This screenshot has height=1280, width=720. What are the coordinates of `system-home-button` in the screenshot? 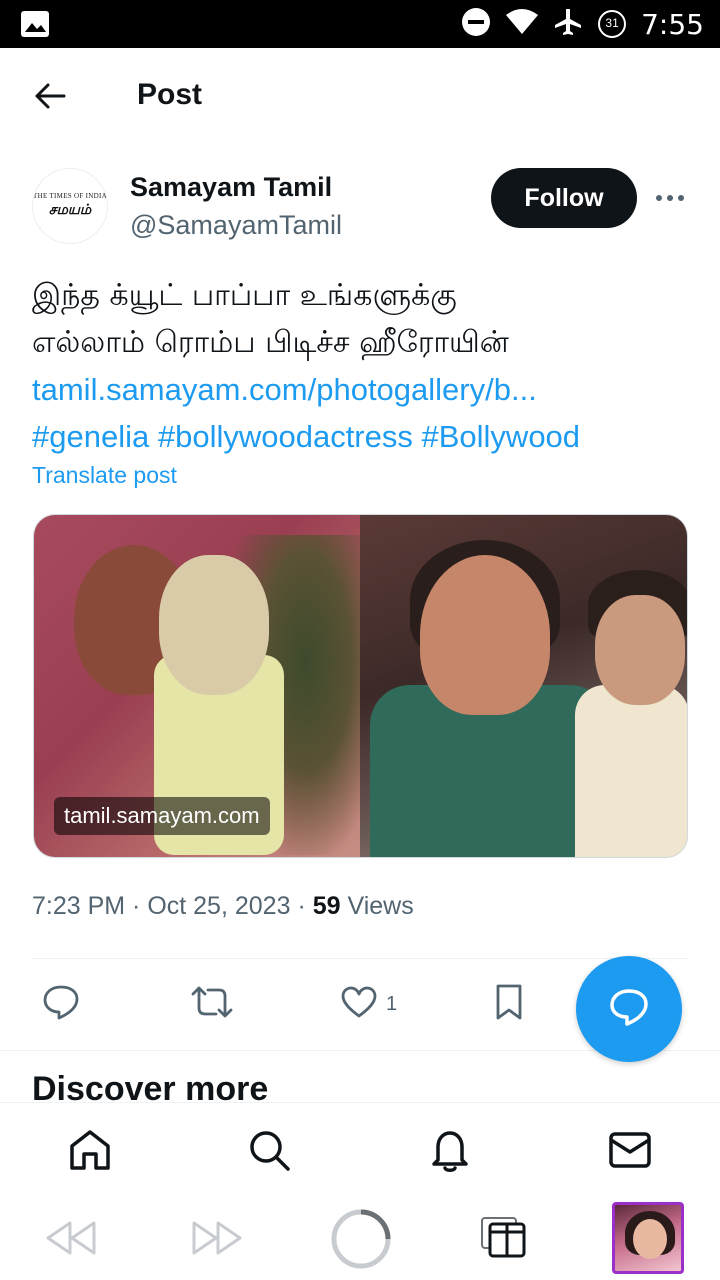 It's located at (361, 1241).